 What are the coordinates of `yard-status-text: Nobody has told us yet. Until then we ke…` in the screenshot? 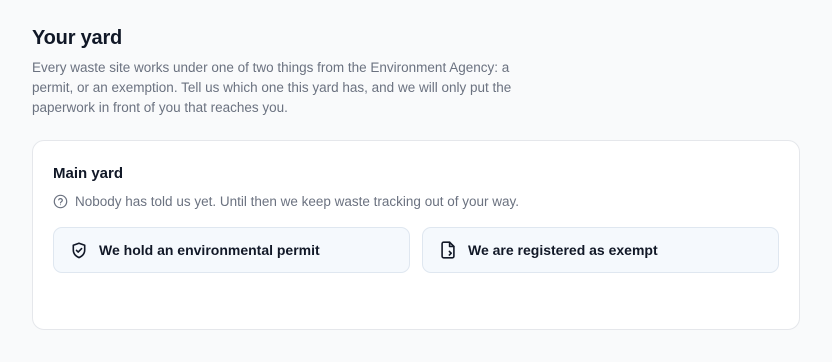 It's located at (297, 201).